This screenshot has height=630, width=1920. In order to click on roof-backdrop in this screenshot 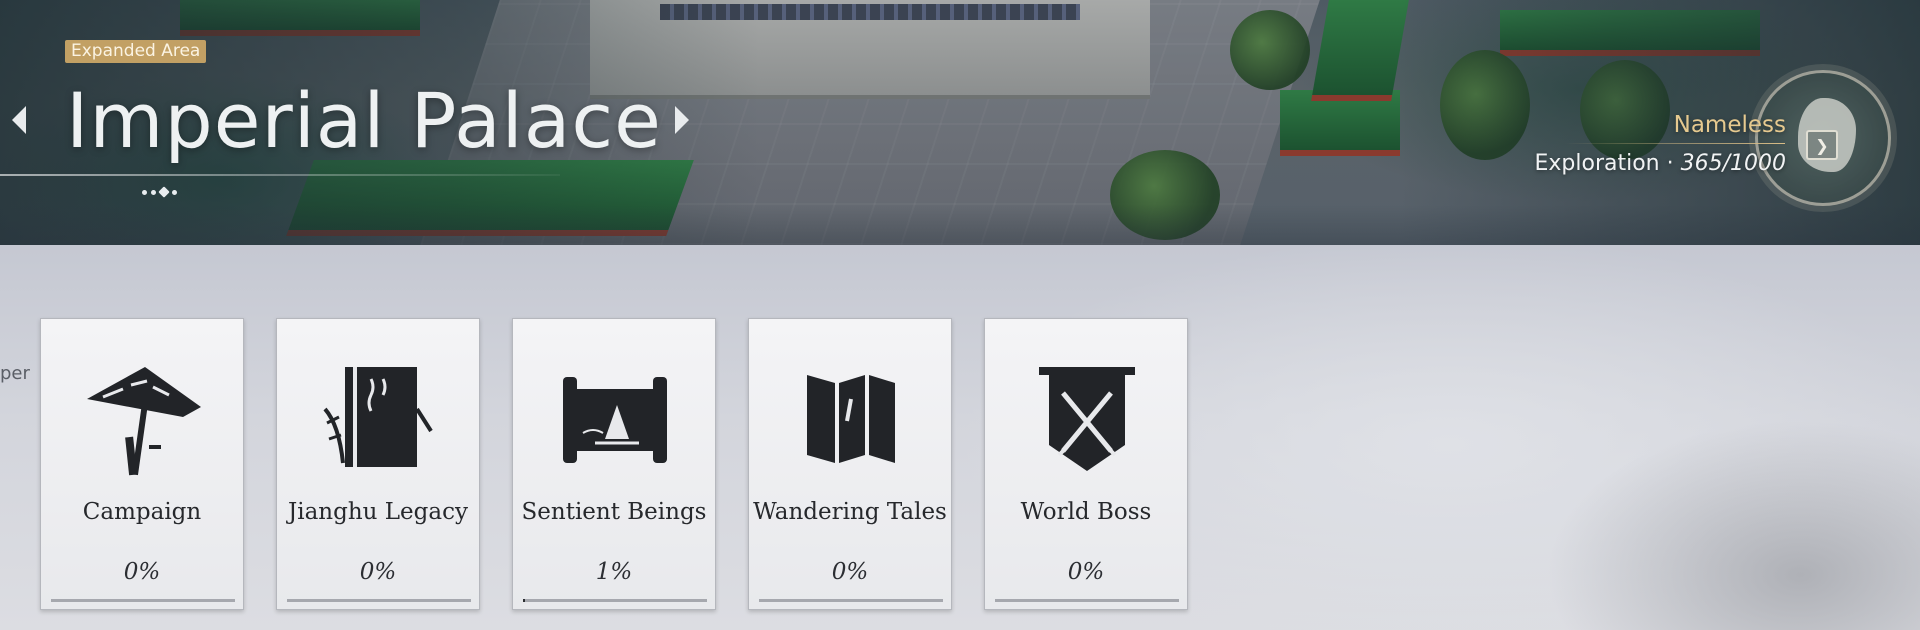, I will do `click(1360, 50)`.